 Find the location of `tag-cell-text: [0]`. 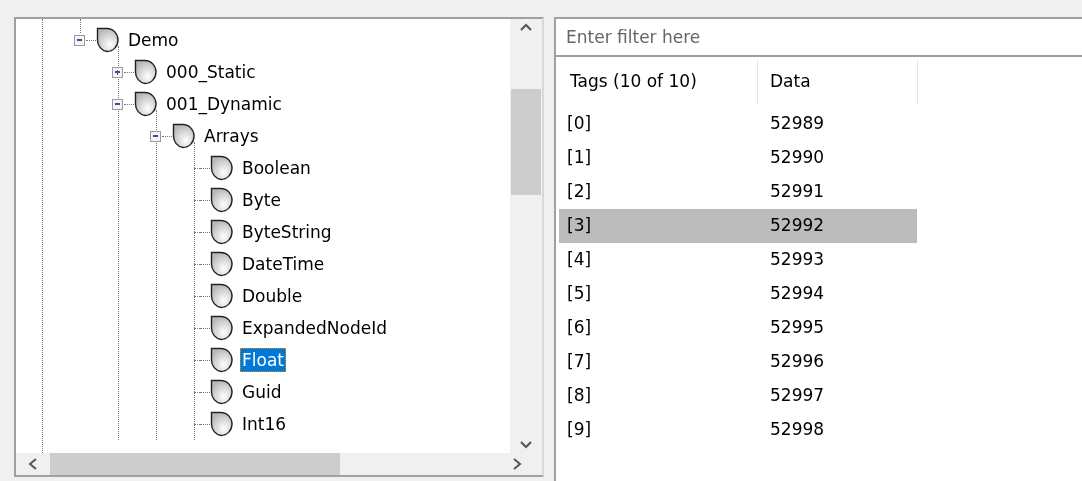

tag-cell-text: [0] is located at coordinates (579, 124).